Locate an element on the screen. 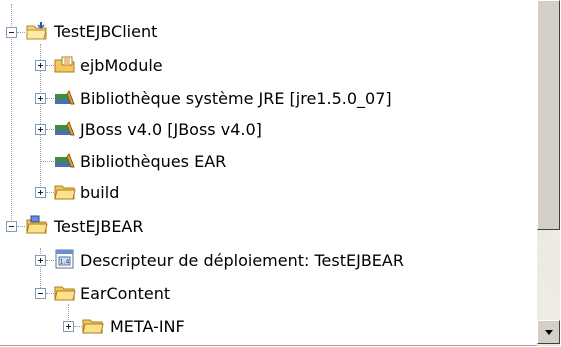 The image size is (561, 347). tree-item-label: build is located at coordinates (100, 192).